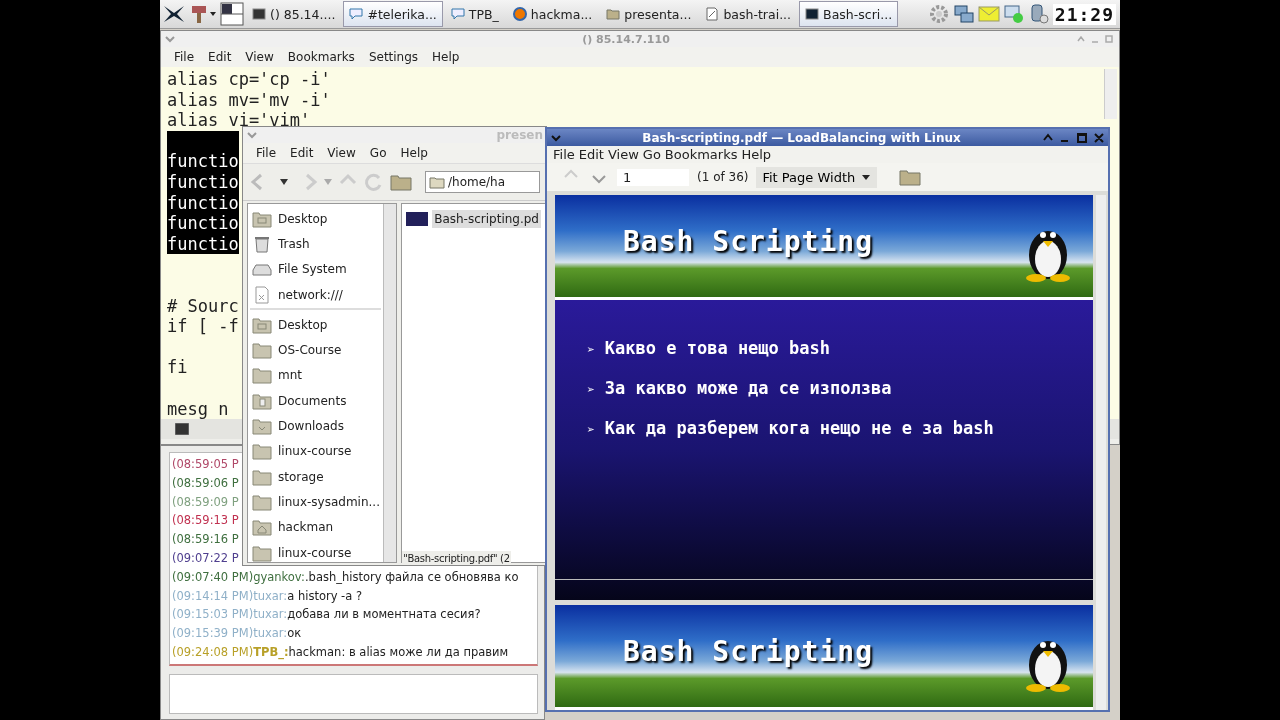 The width and height of the screenshot is (1280, 720). I want to click on gear-icon, so click(938, 14).